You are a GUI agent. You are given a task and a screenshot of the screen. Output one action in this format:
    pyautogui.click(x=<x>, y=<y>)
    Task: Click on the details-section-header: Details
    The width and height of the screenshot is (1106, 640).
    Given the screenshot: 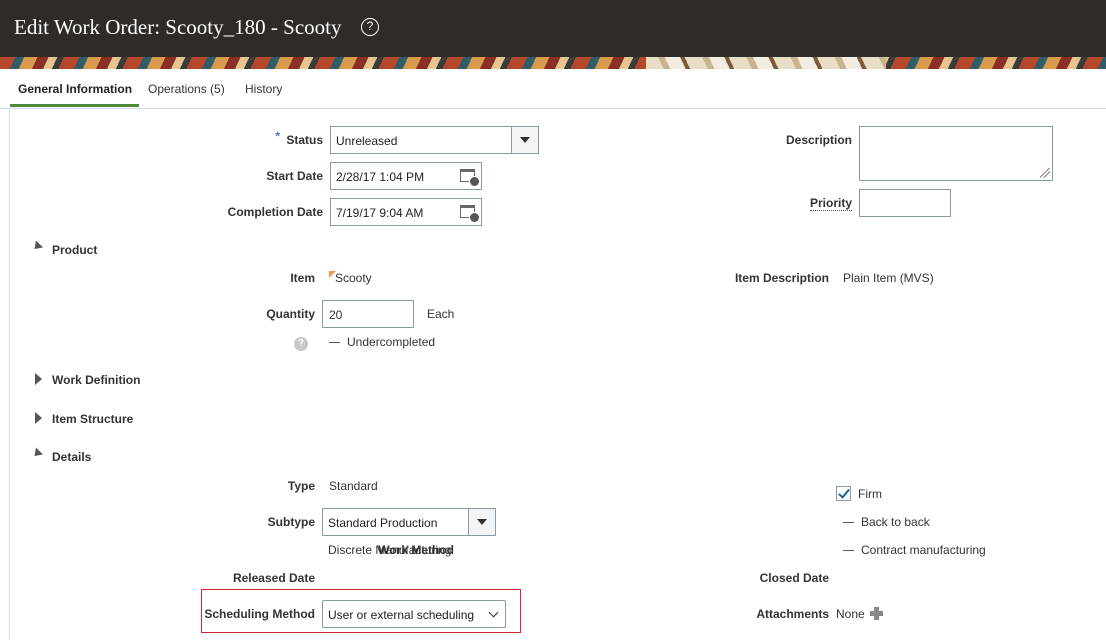 What is the action you would take?
    pyautogui.click(x=71, y=457)
    